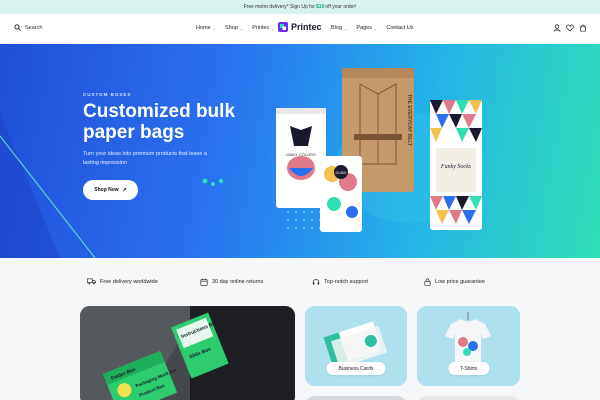  Describe the element at coordinates (106, 190) in the screenshot. I see `shop-now-label: Shop Now` at that location.